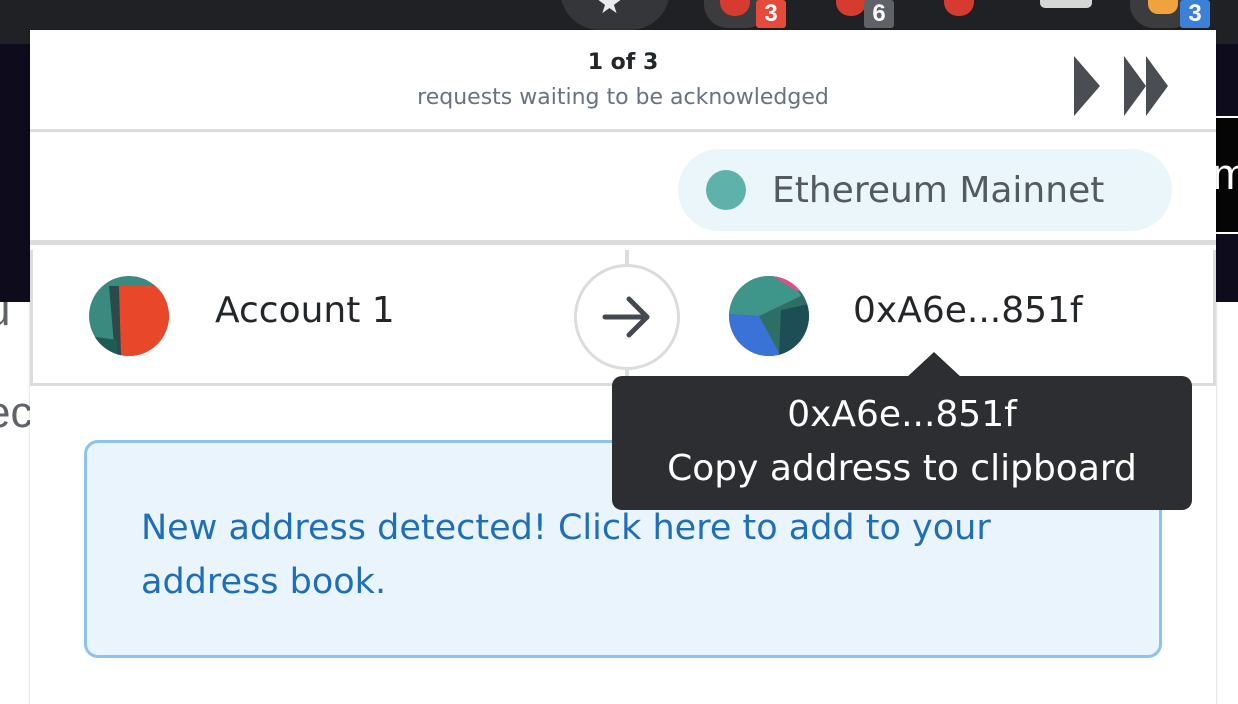  I want to click on network-row: Ethereum Mainnet, so click(623, 190).